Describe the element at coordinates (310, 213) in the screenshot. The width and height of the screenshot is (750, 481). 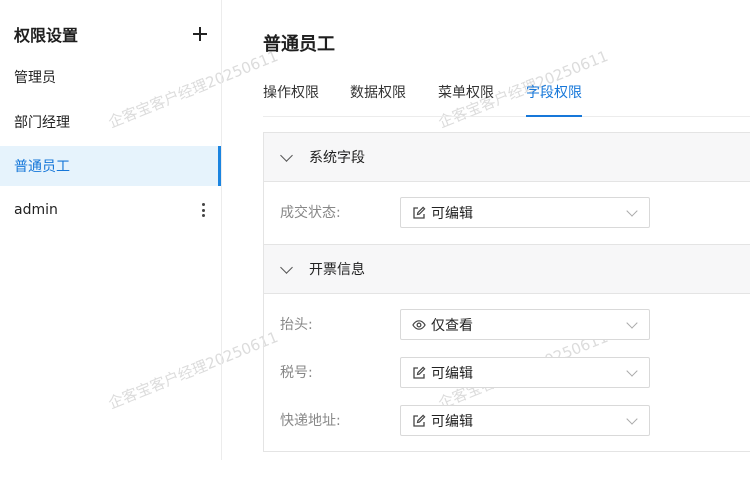
I see `field-label: 成交状态:` at that location.